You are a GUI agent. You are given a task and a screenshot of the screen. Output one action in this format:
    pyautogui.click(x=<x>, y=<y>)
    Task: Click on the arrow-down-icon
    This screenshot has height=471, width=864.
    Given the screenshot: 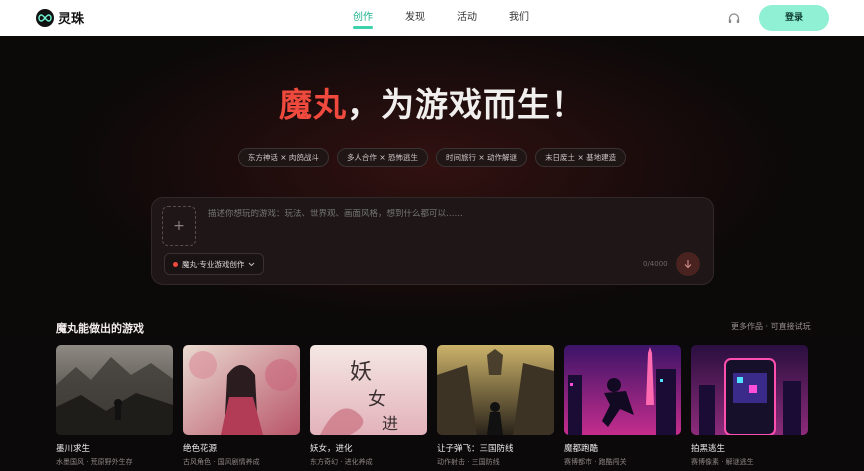 What is the action you would take?
    pyautogui.click(x=688, y=264)
    